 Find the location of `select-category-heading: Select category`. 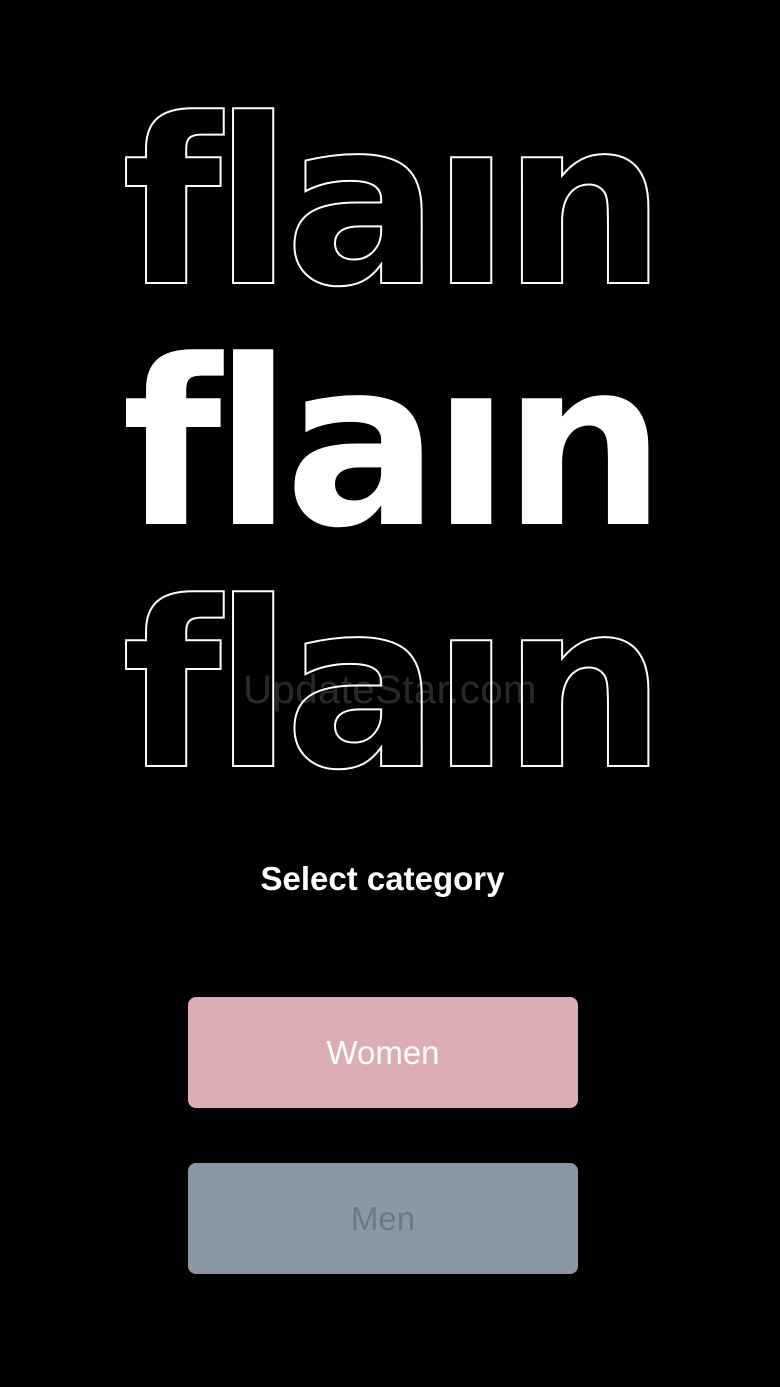

select-category-heading: Select category is located at coordinates (382, 878).